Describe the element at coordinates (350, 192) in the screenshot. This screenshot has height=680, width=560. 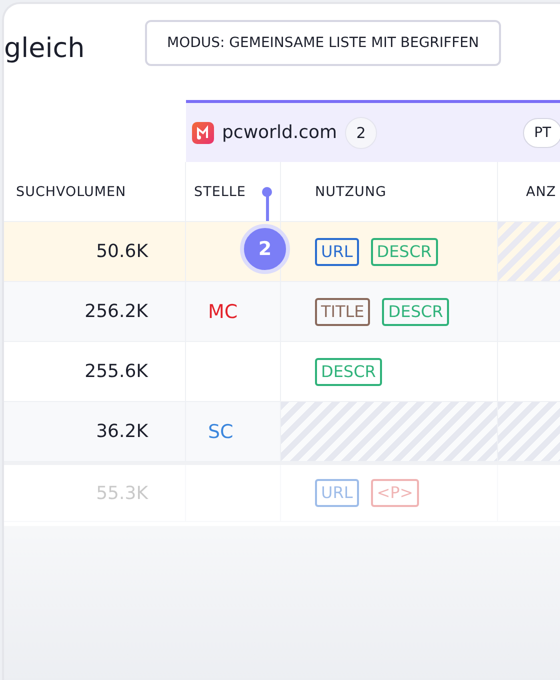
I see `column-header: NUTZUNG` at that location.